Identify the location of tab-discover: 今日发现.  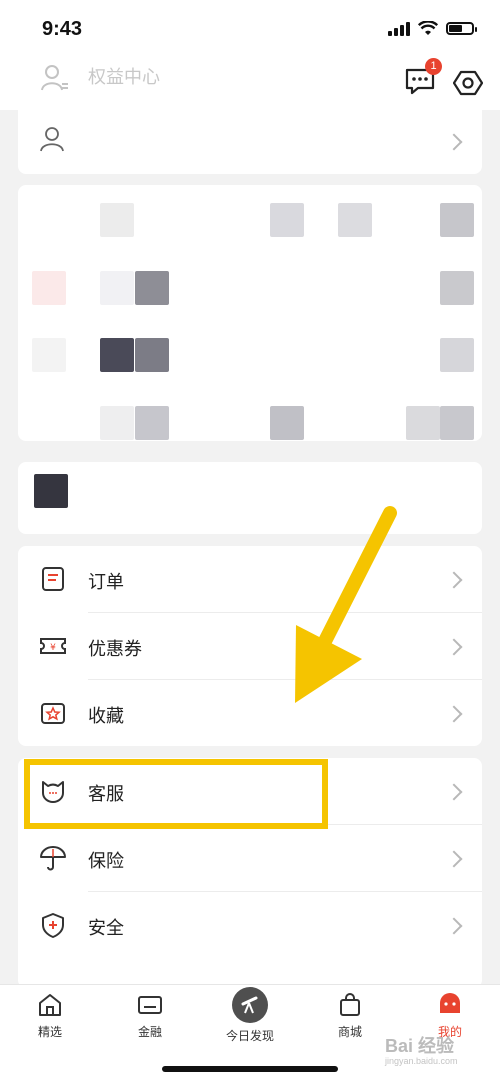
(250, 1015).